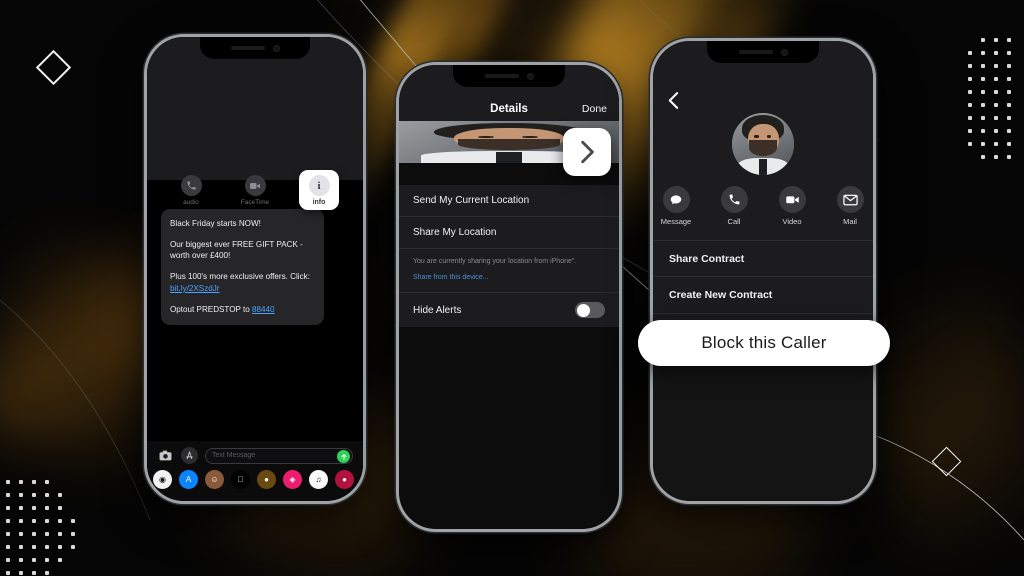 The width and height of the screenshot is (1024, 576). What do you see at coordinates (319, 202) in the screenshot?
I see `info-label: info` at bounding box center [319, 202].